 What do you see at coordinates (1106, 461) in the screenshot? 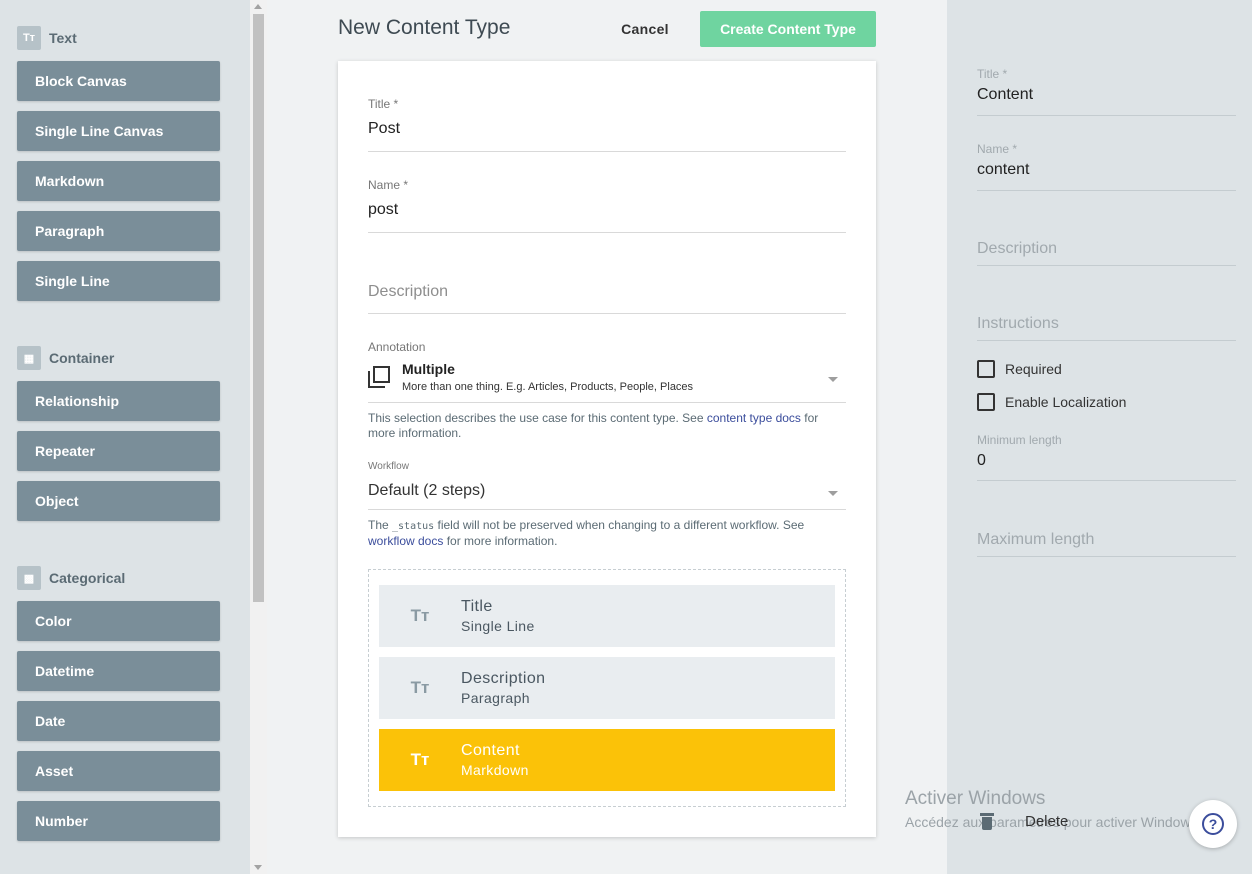
I see `min-length-input: 0` at bounding box center [1106, 461].